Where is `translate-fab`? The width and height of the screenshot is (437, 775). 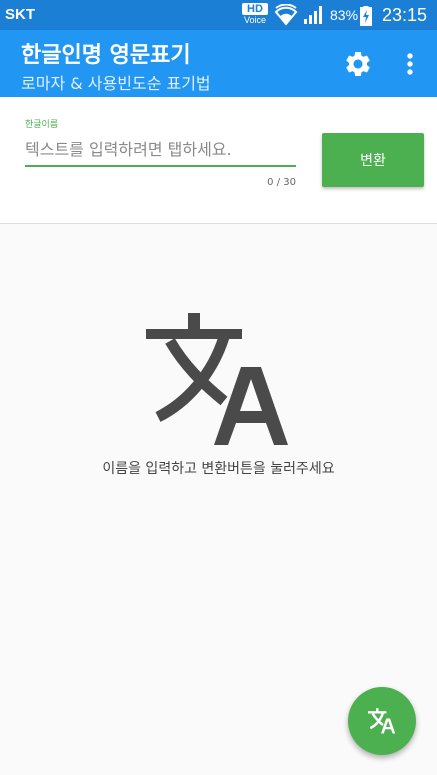
translate-fab is located at coordinates (382, 721).